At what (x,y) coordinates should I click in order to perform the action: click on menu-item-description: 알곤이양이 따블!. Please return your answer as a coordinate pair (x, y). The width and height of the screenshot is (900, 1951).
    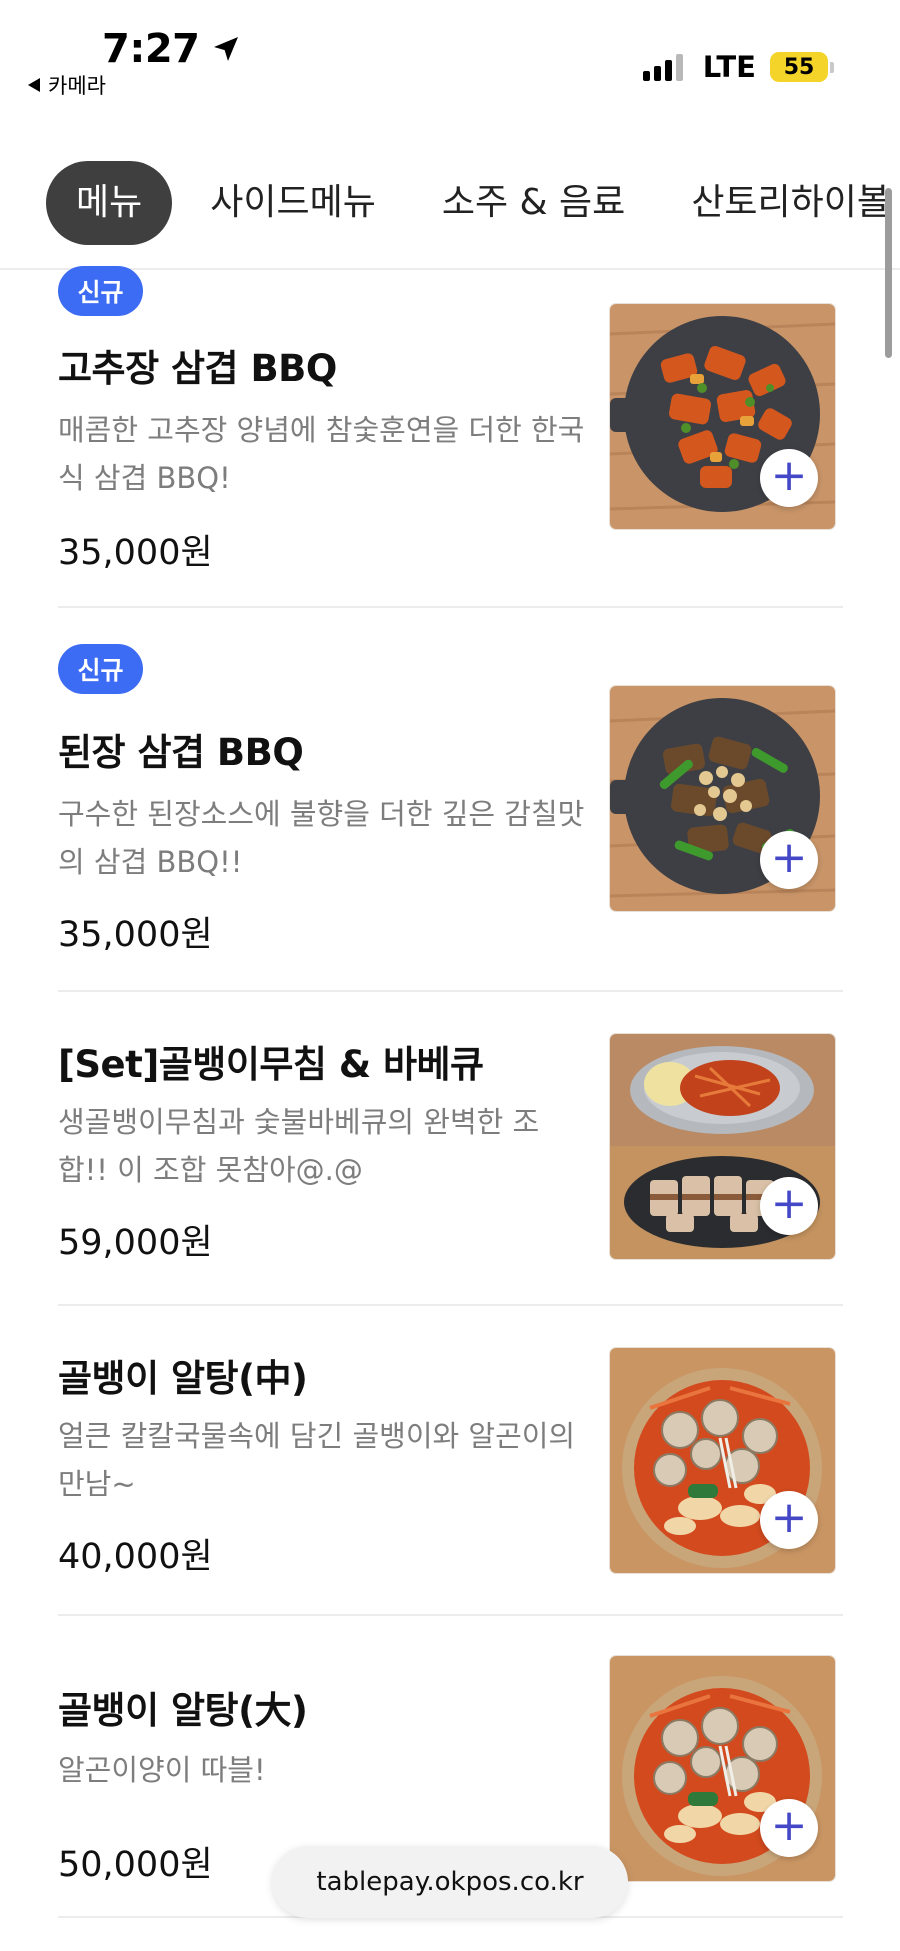
    Looking at the image, I should click on (162, 1770).